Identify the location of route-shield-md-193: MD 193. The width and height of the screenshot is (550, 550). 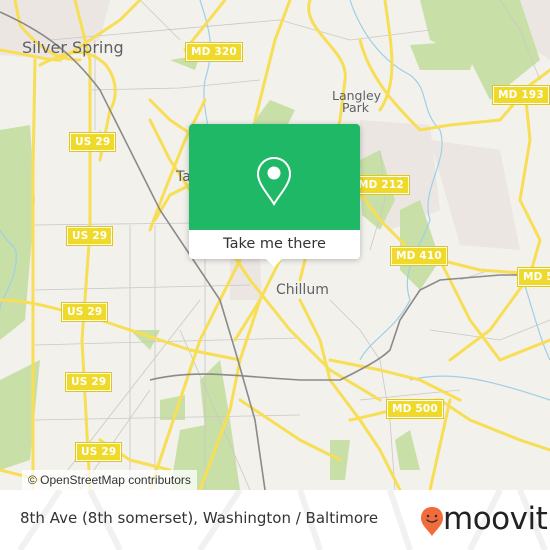
(521, 95).